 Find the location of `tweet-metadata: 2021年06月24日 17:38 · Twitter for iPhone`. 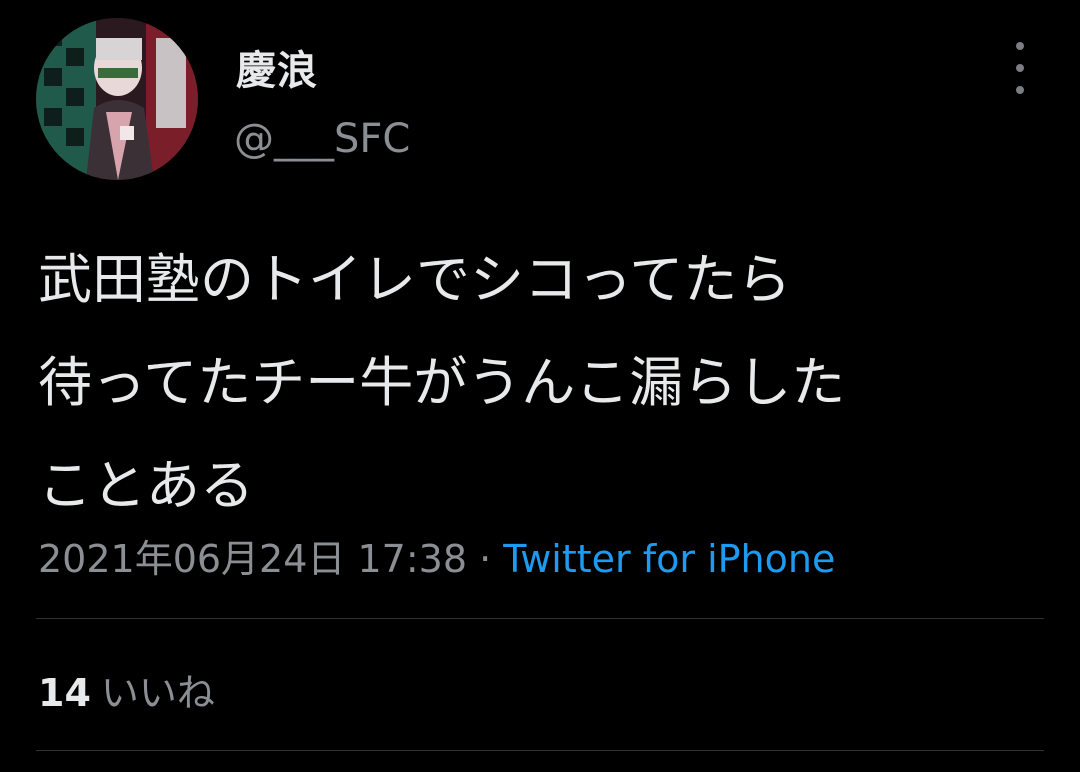

tweet-metadata: 2021年06月24日 17:38 · Twitter for iPhone is located at coordinates (436, 555).